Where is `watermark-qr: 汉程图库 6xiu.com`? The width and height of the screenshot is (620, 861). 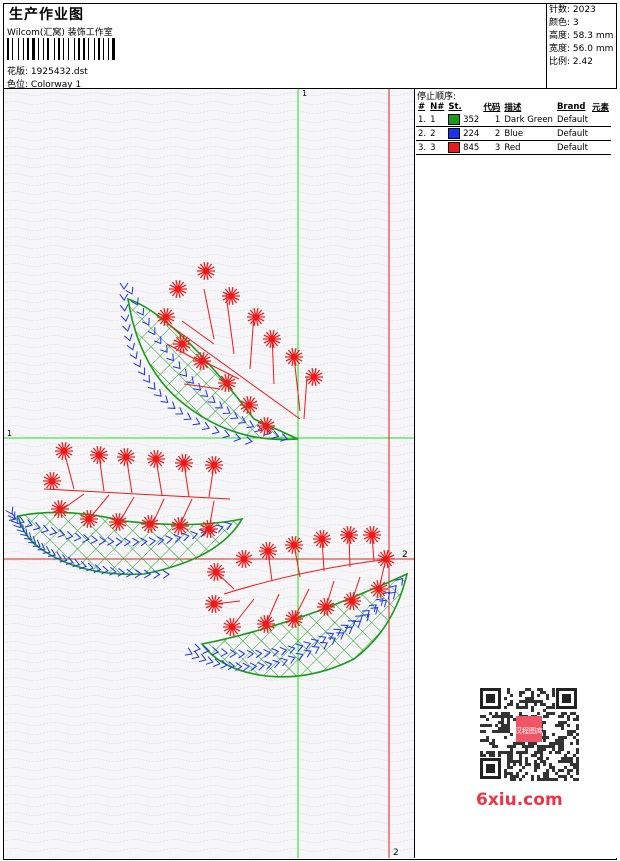
watermark-qr: 汉程图库 6xiu.com is located at coordinates (529, 746).